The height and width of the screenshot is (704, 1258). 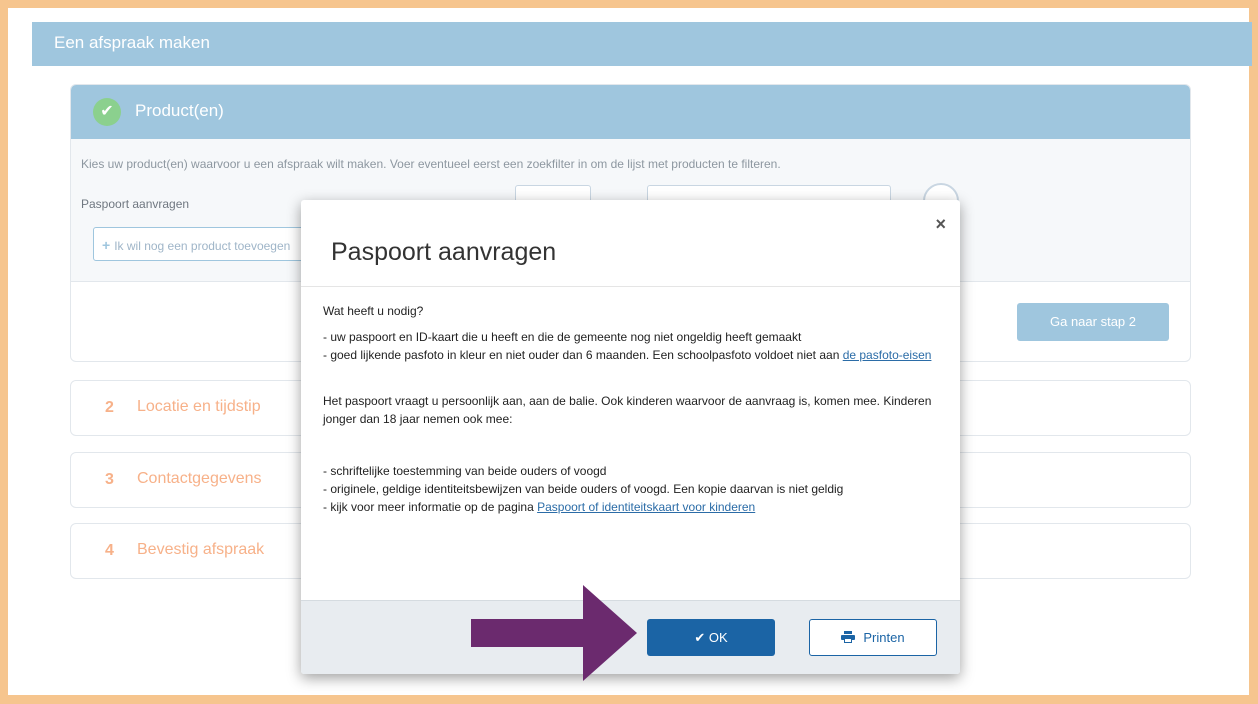 I want to click on ok-label: OK, so click(x=718, y=637).